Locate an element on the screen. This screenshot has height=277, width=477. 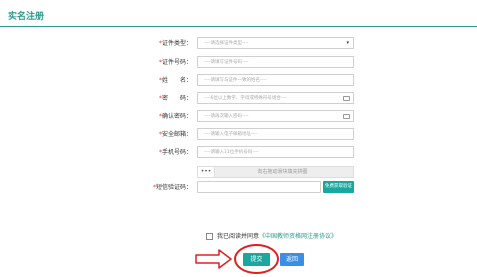
row-id-number: *证件号码： ----请填写证件号码---- is located at coordinates (238, 63).